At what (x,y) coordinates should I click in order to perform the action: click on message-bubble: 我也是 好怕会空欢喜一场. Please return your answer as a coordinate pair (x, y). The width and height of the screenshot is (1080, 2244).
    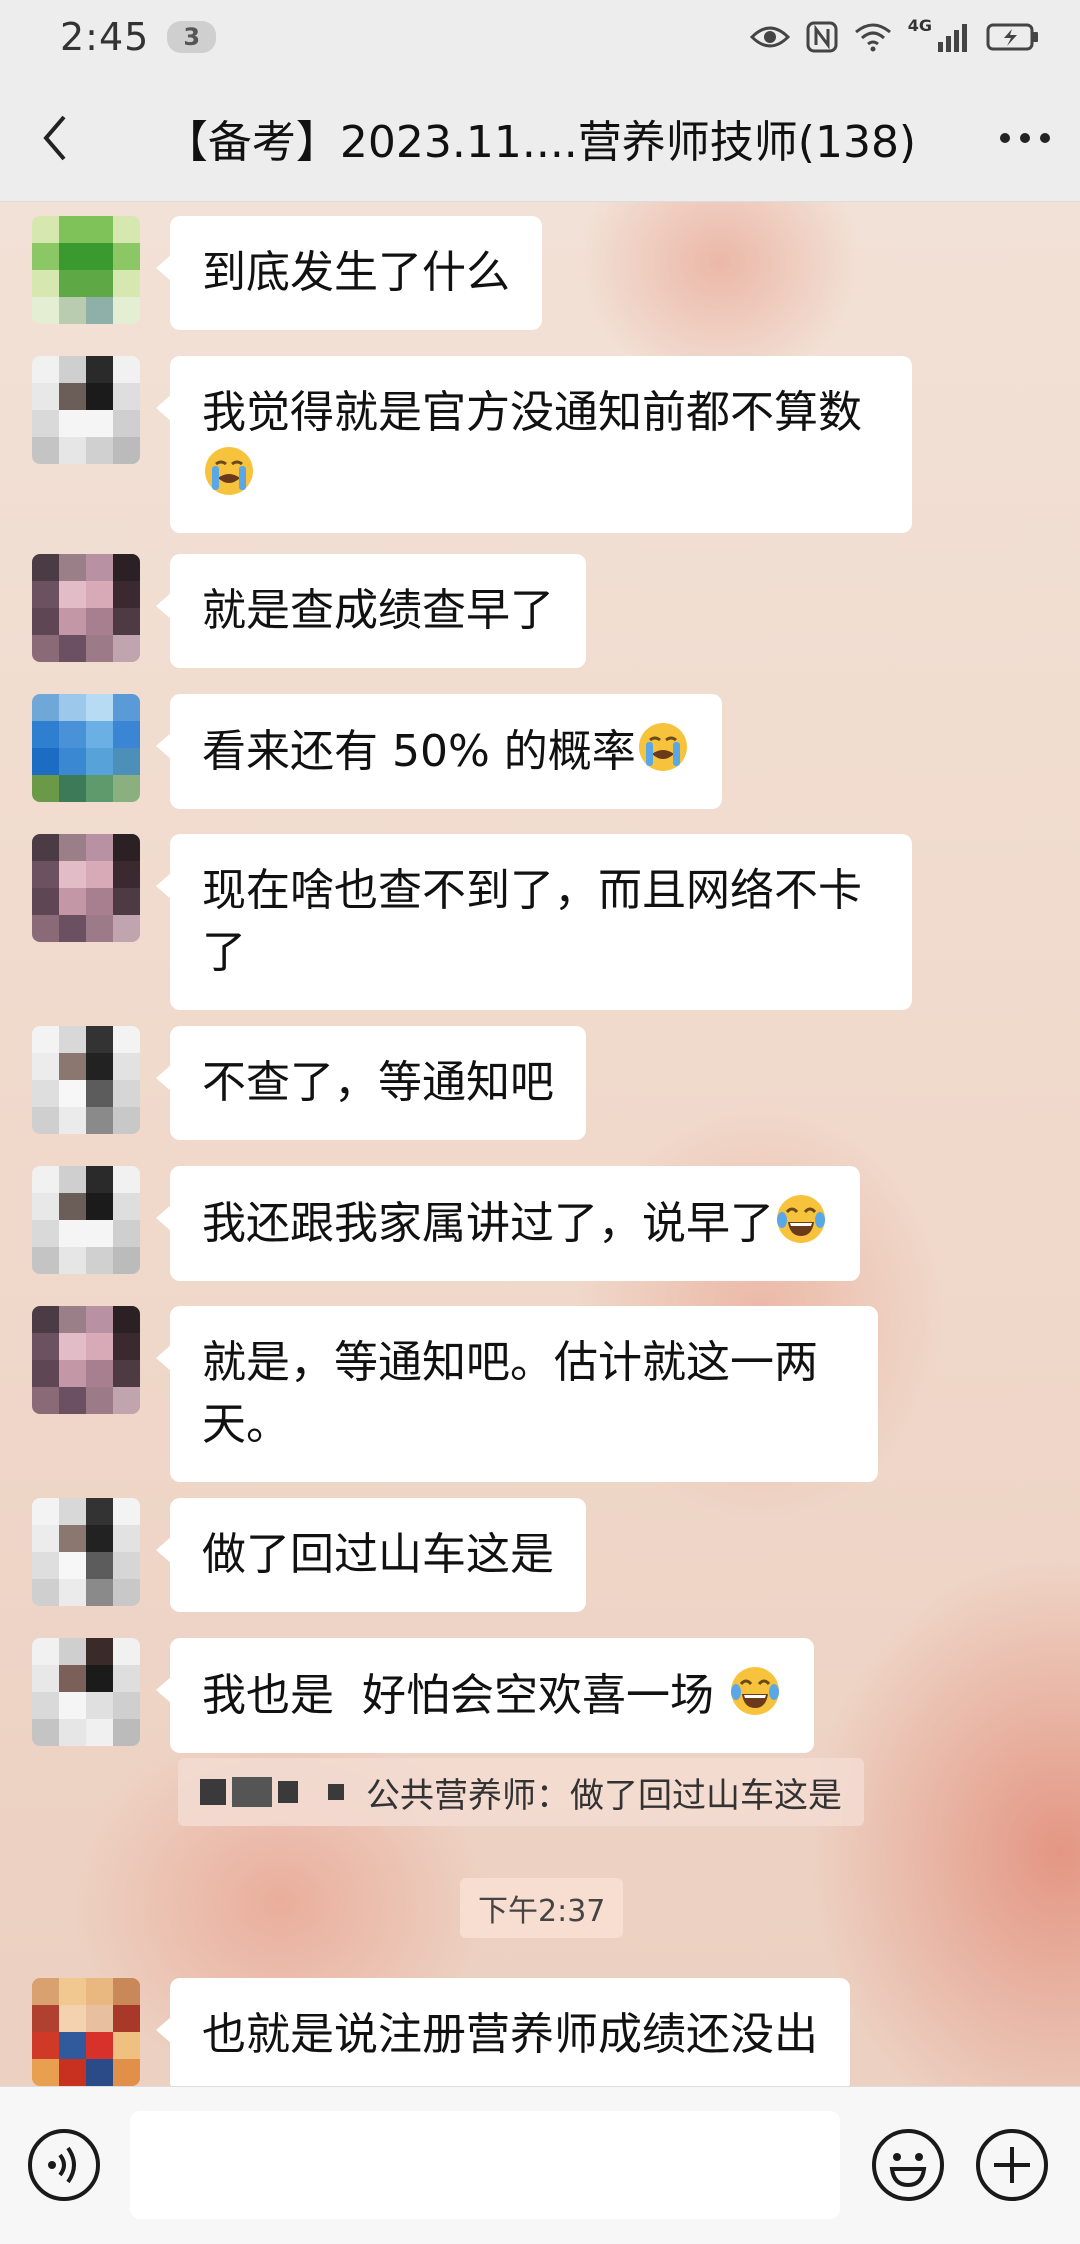
    Looking at the image, I should click on (485, 1695).